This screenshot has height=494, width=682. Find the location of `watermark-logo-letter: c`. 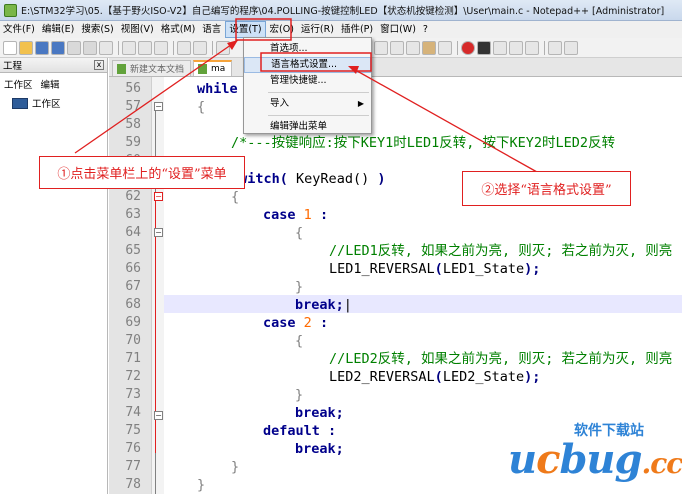

watermark-logo-letter: c is located at coordinates (548, 459).